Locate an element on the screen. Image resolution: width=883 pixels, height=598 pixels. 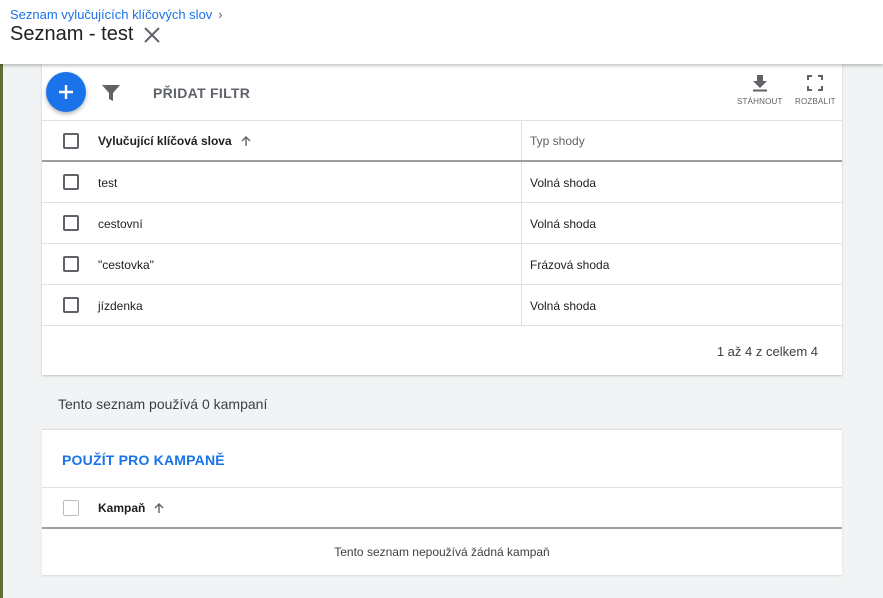
keyword-cell: cestovní is located at coordinates (120, 224).